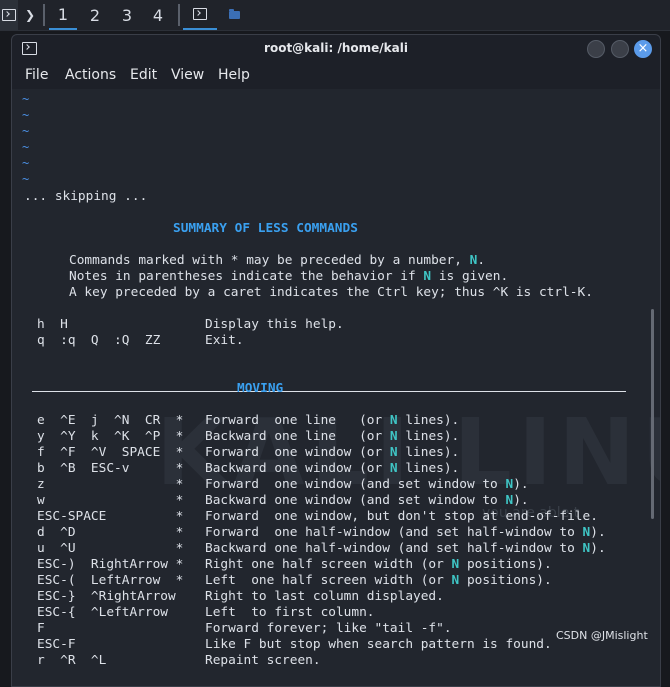  Describe the element at coordinates (329, 391) in the screenshot. I see `section-divider` at that location.